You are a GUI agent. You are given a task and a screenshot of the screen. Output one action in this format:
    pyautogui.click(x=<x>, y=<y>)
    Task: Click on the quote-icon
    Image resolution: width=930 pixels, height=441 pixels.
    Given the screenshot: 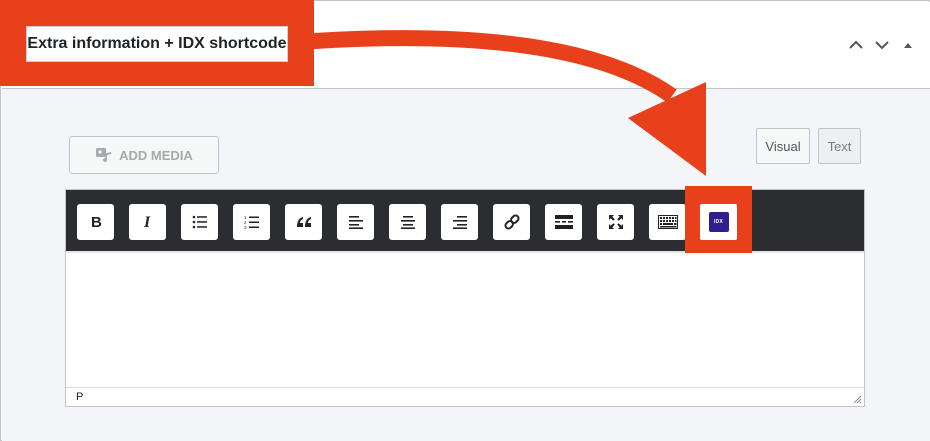 What is the action you would take?
    pyautogui.click(x=303, y=222)
    